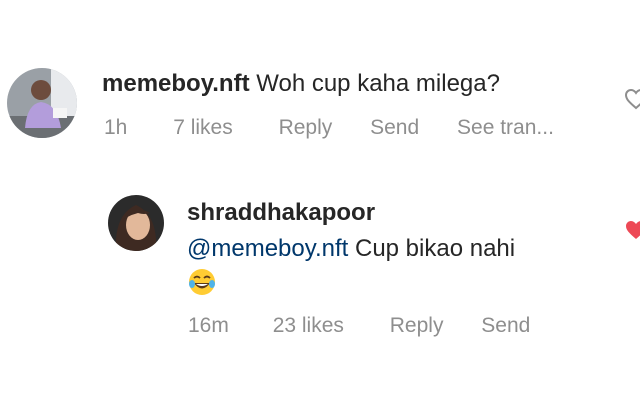 The width and height of the screenshot is (640, 400). What do you see at coordinates (378, 83) in the screenshot?
I see `comment-text: Woh cup kaha milega?` at bounding box center [378, 83].